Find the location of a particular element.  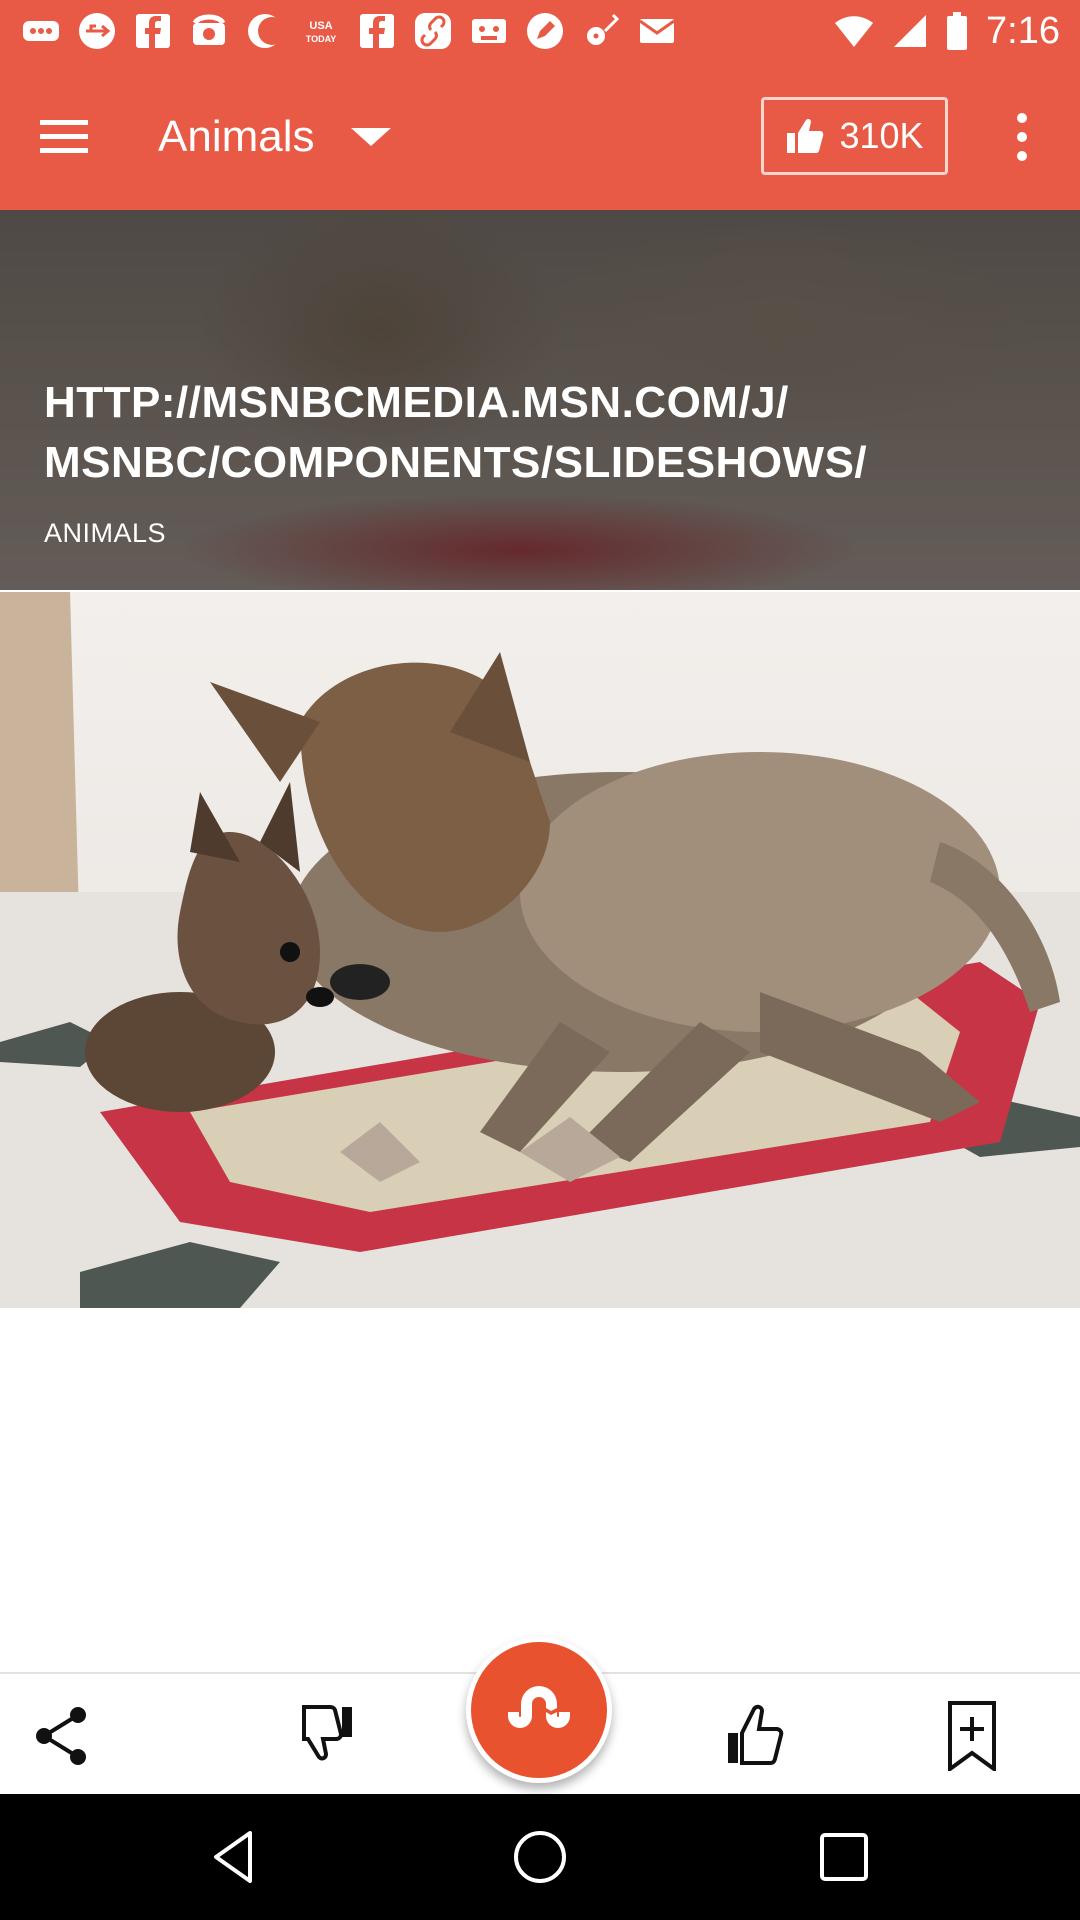

nav-recents-button is located at coordinates (844, 1857).